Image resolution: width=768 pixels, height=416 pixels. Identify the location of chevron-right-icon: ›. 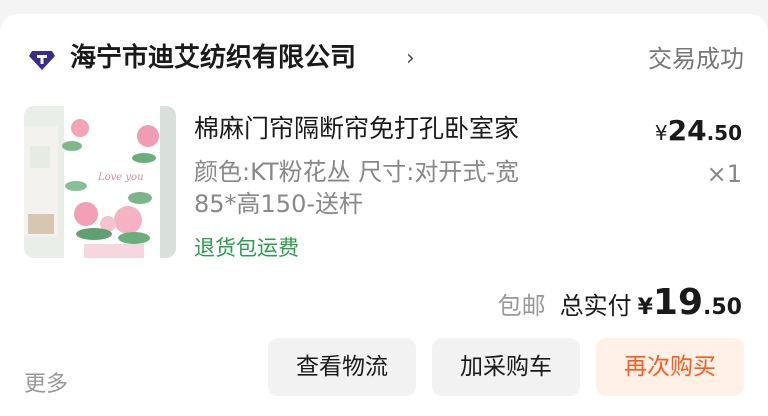
(410, 59).